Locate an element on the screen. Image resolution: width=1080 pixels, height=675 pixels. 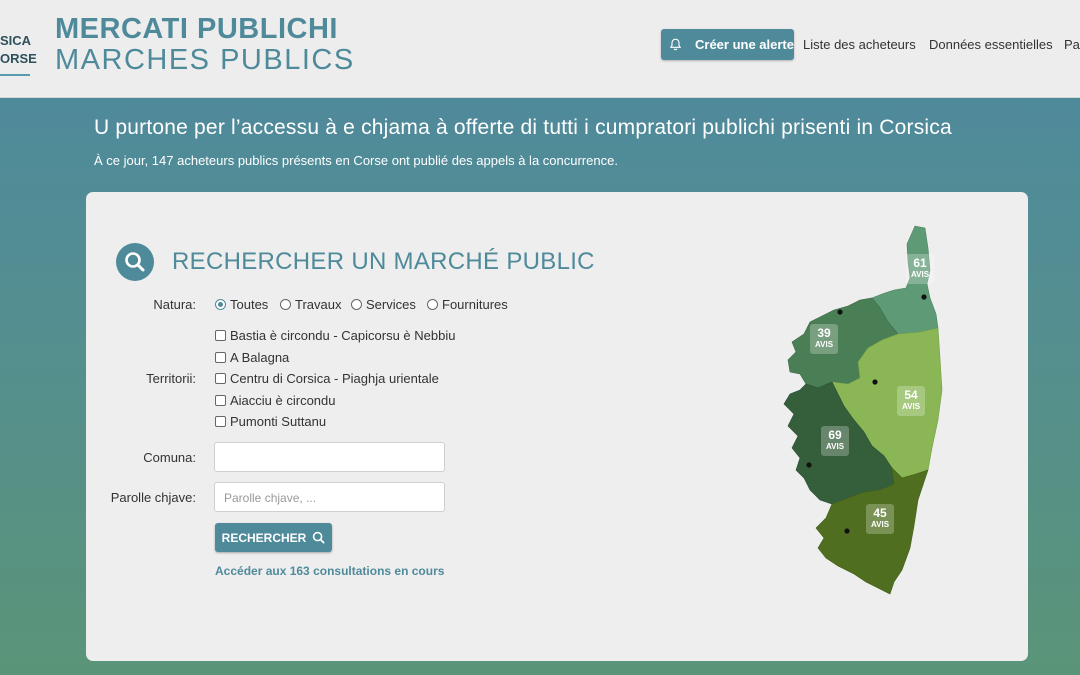
territorii-option-bastia: Bastia è circondu - Capicorsu è Nebbiu is located at coordinates (335, 335).